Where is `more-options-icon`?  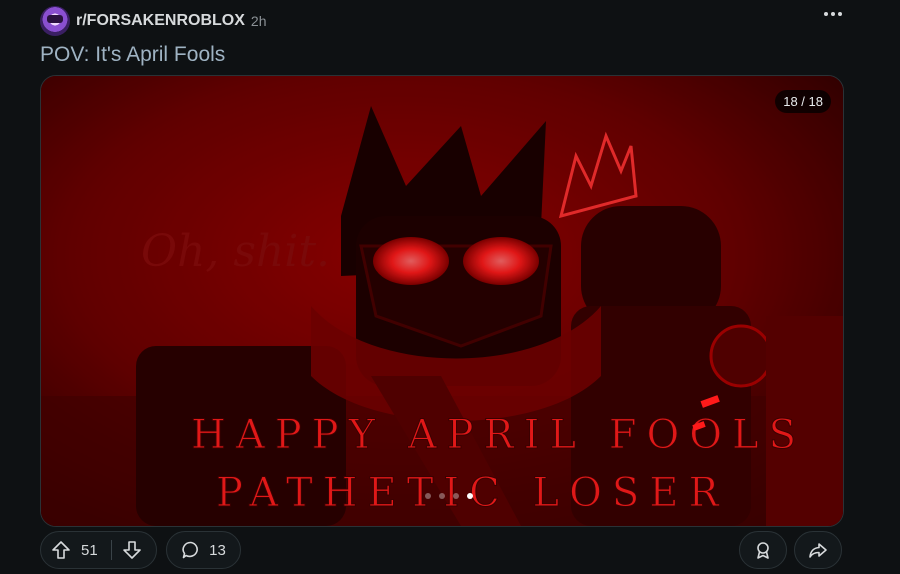
more-options-icon is located at coordinates (833, 14).